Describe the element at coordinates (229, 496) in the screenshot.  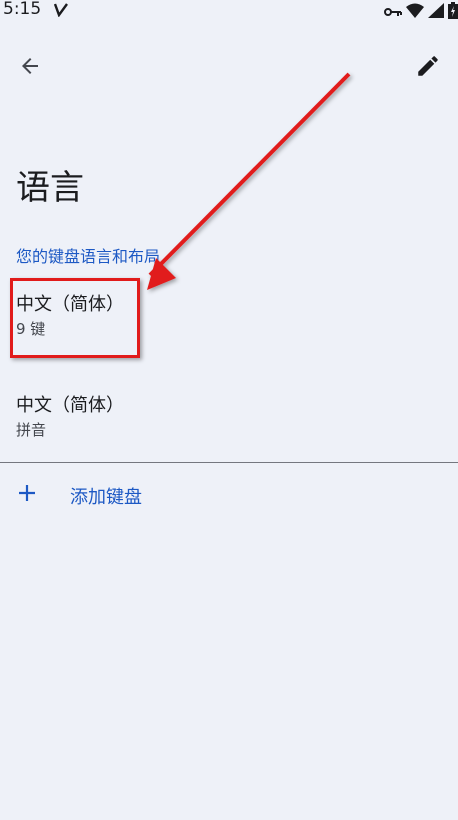
I see `add-keyboard-button: 添加键盘` at that location.